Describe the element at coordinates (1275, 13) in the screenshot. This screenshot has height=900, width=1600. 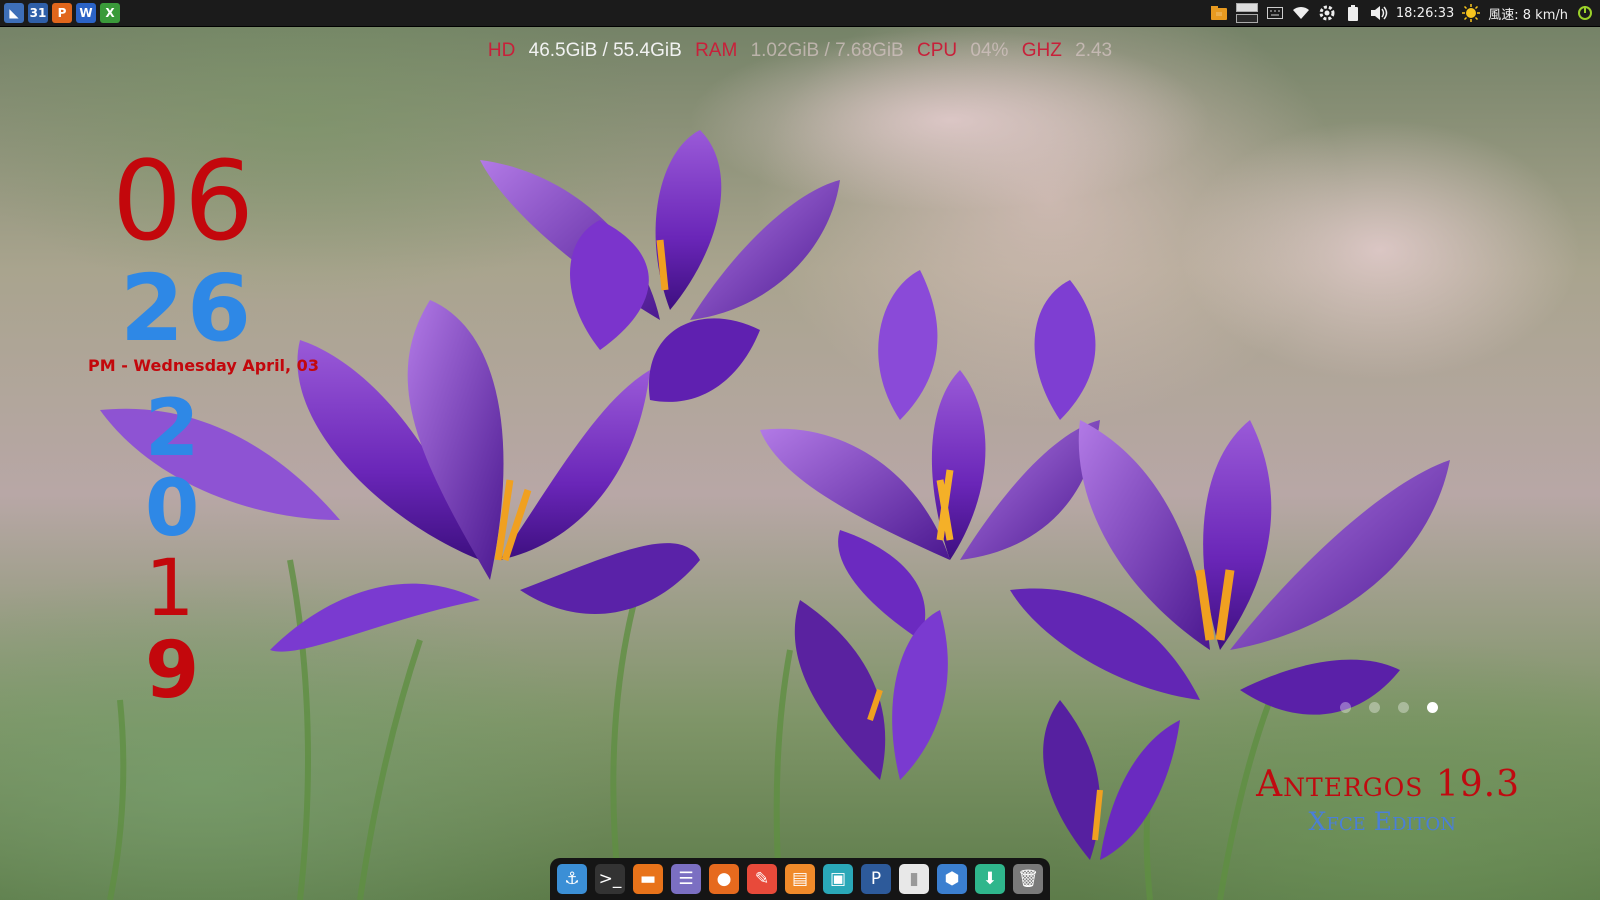
I see `keyboard-icon` at that location.